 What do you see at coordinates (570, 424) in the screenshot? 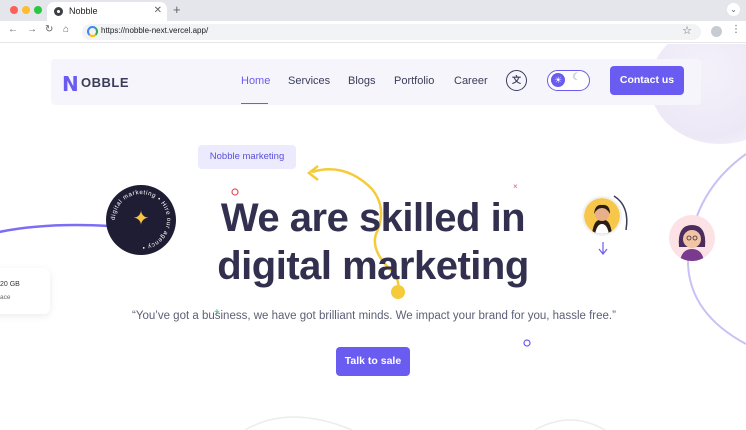
I see `bottom-arc-right` at bounding box center [570, 424].